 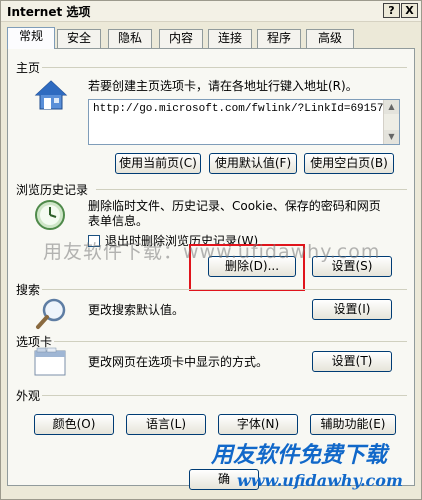 I want to click on fonts-button: 字体(N), so click(x=258, y=424).